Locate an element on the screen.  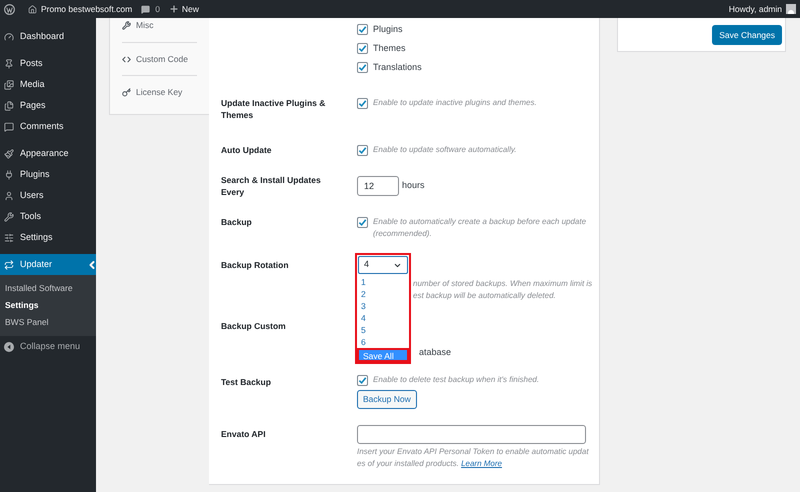
setting-label: Envato API is located at coordinates (244, 434).